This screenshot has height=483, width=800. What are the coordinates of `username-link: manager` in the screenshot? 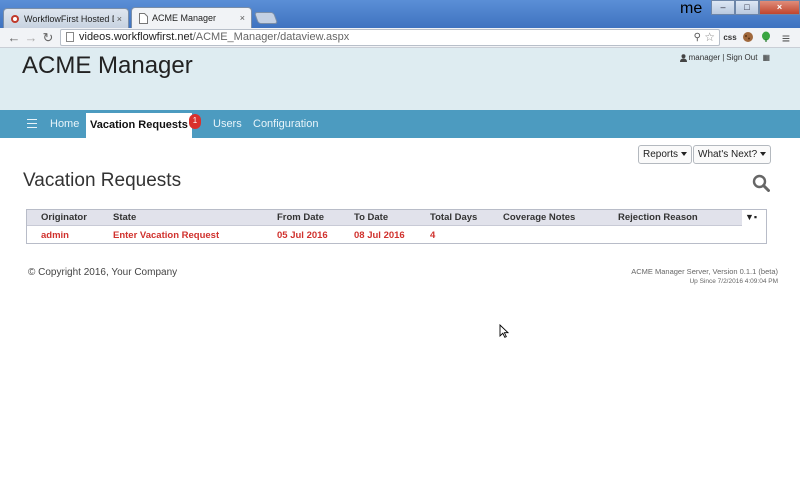 It's located at (705, 57).